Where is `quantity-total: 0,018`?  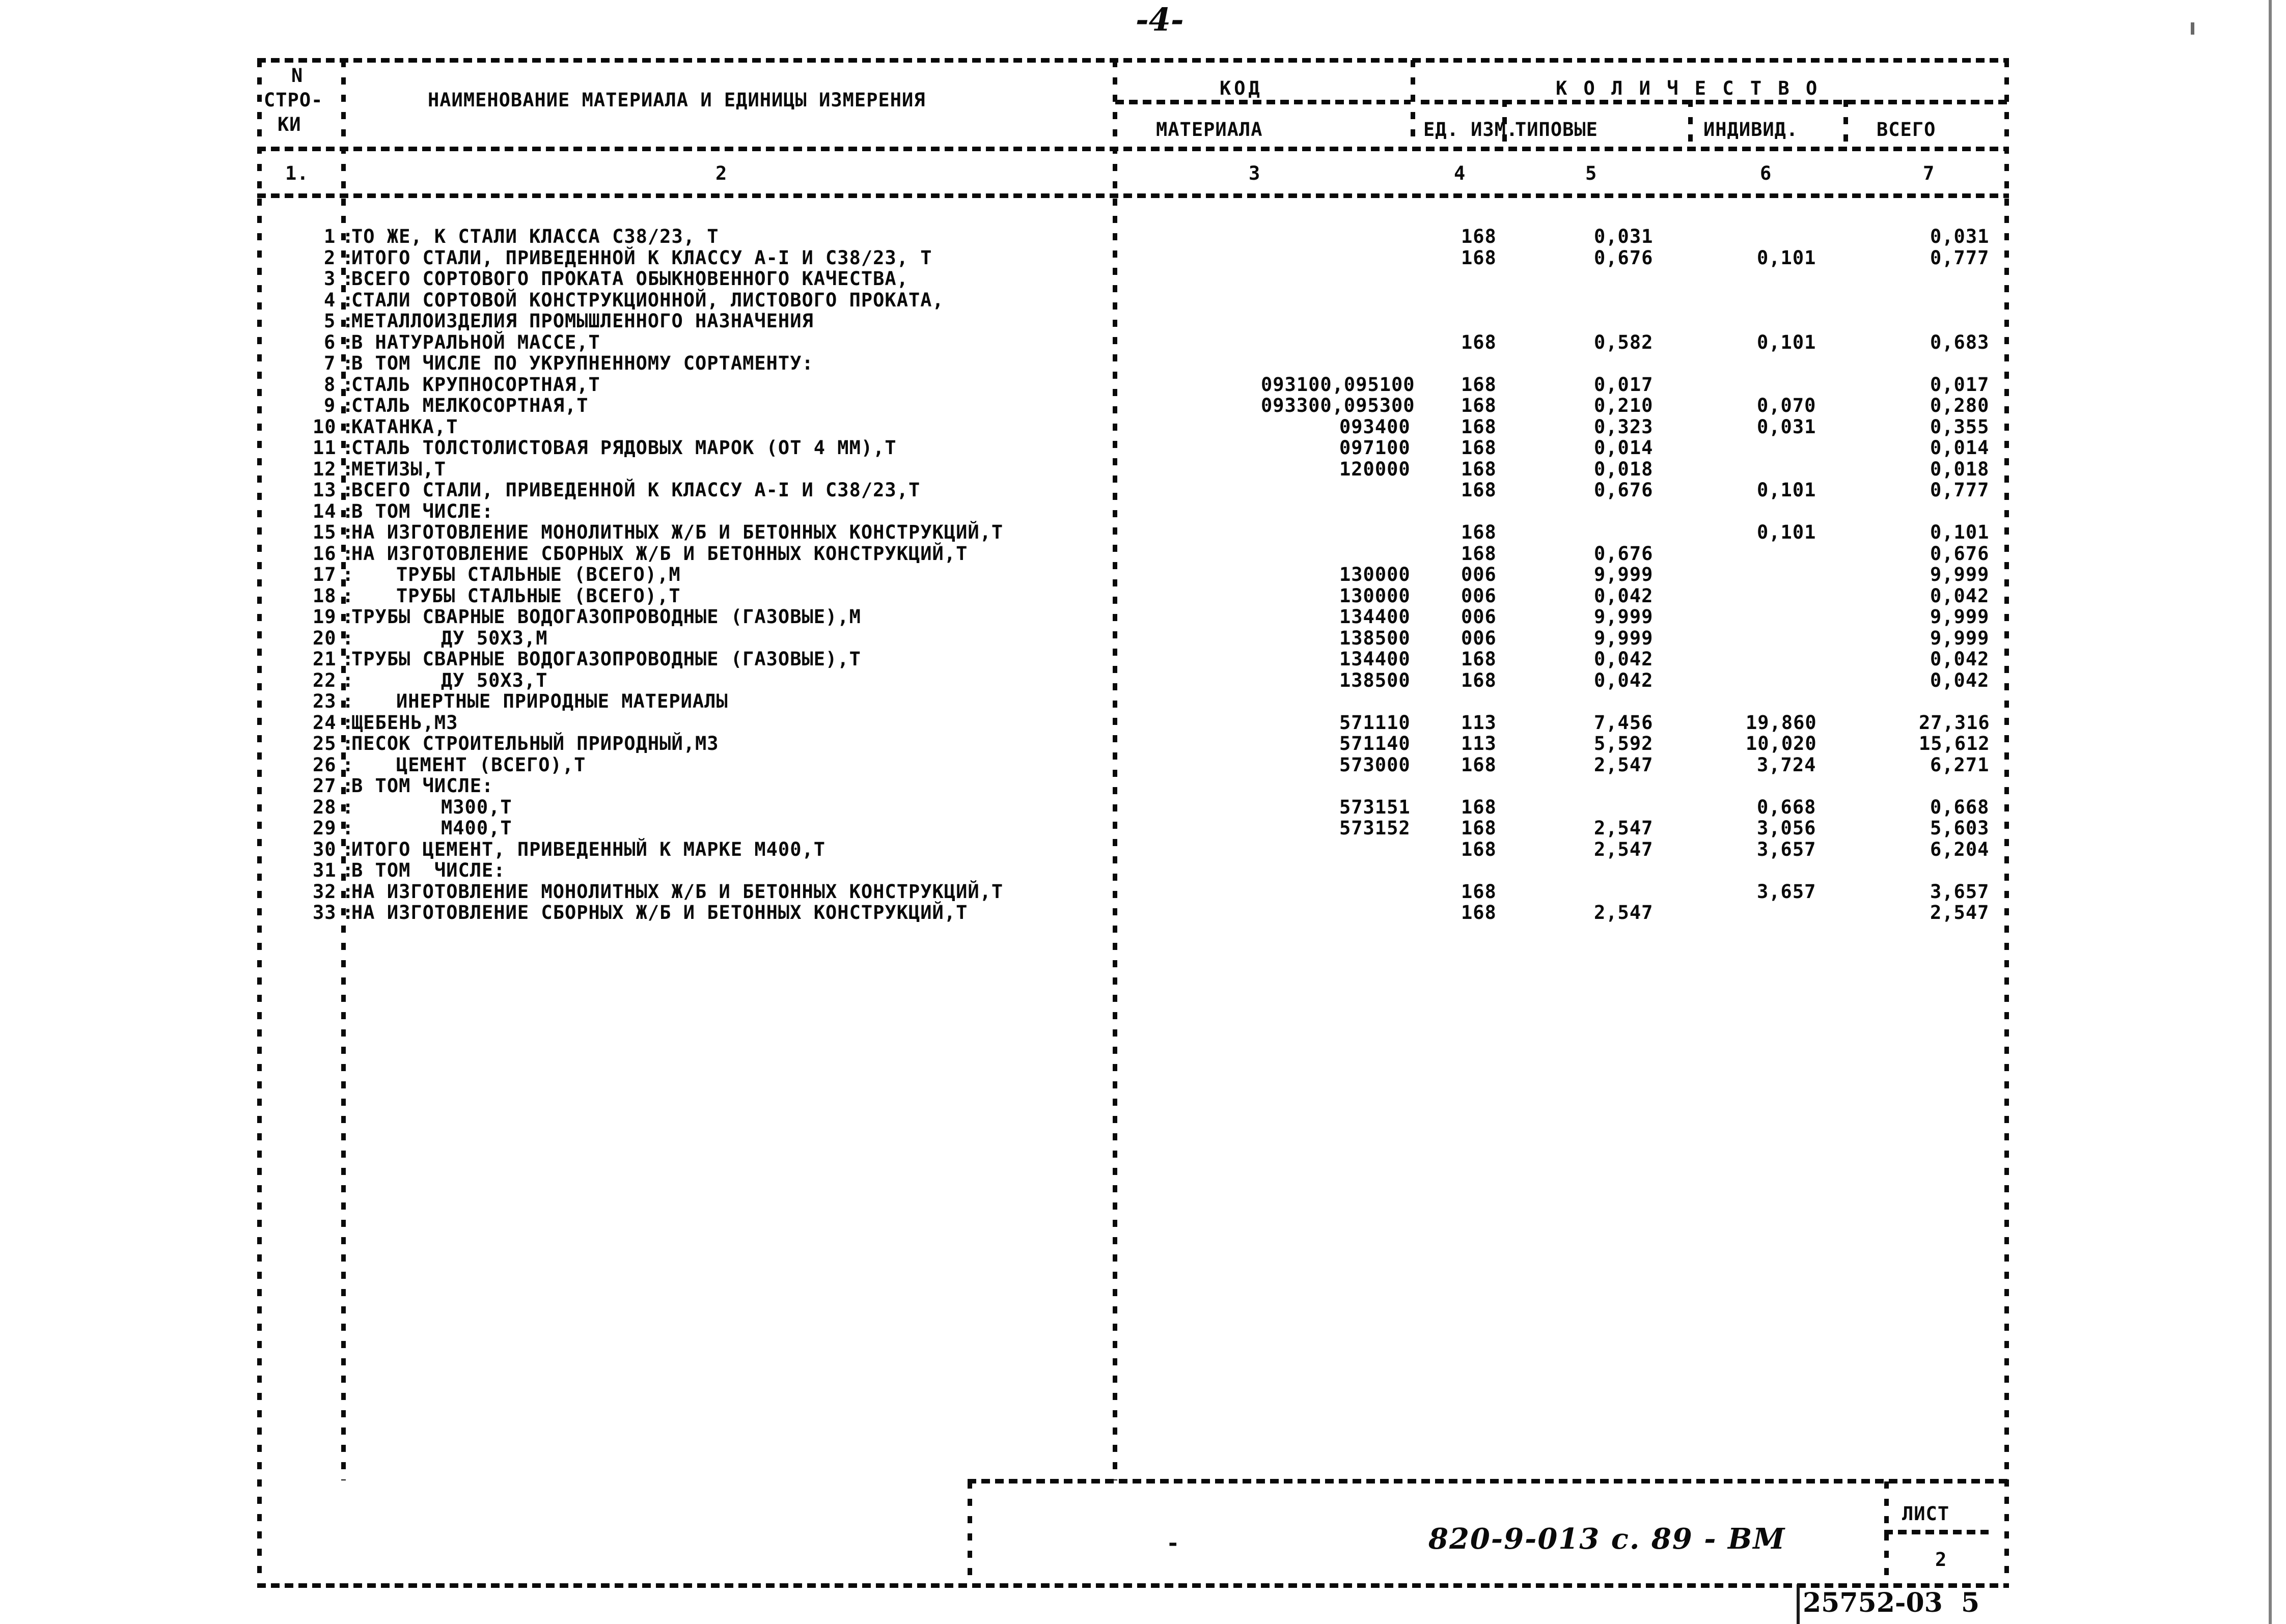 quantity-total: 0,018 is located at coordinates (1960, 469).